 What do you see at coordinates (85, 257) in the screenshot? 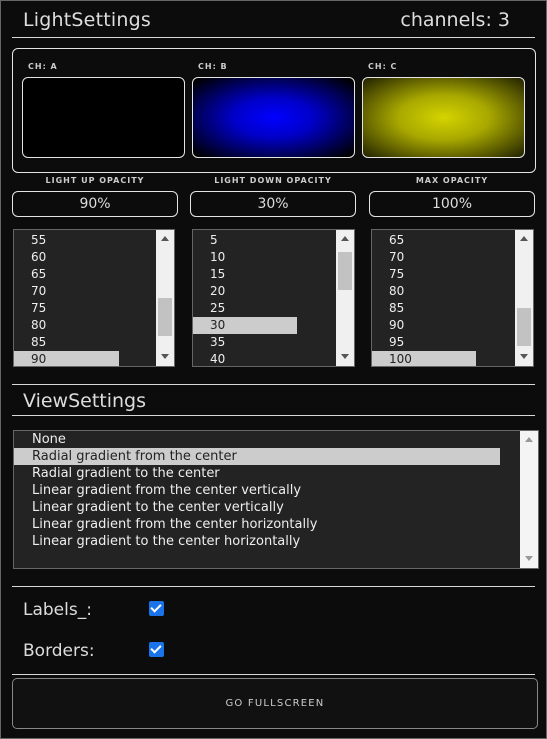
I see `list-item: 60` at bounding box center [85, 257].